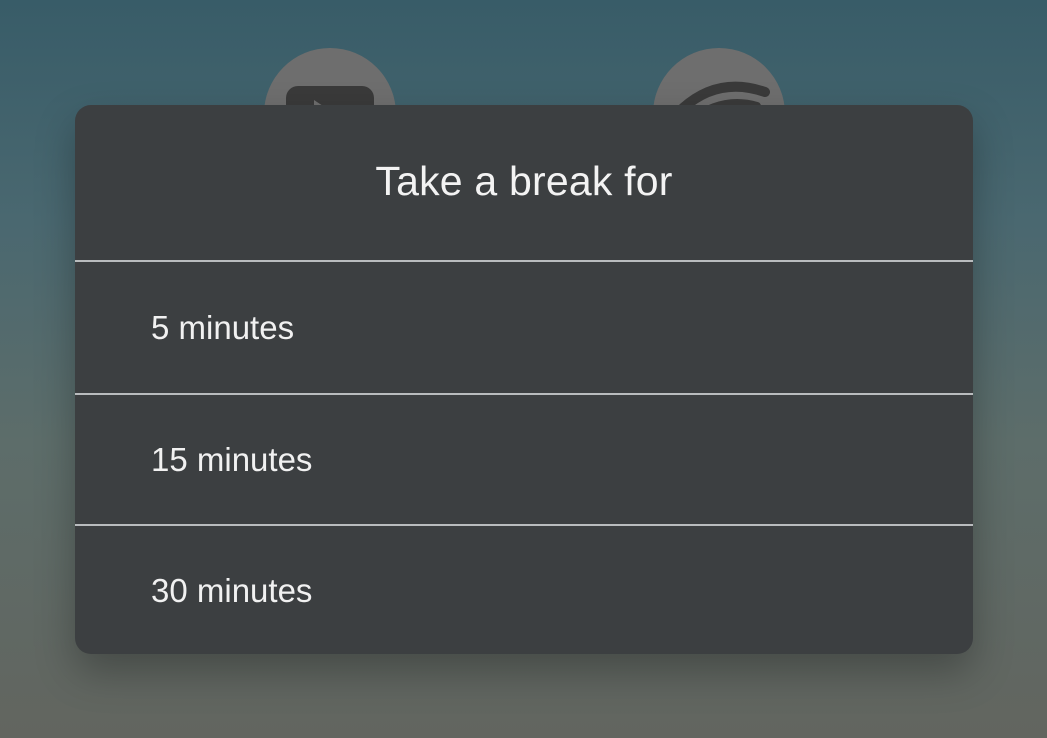  I want to click on dialog-title: Take a break for, so click(524, 181).